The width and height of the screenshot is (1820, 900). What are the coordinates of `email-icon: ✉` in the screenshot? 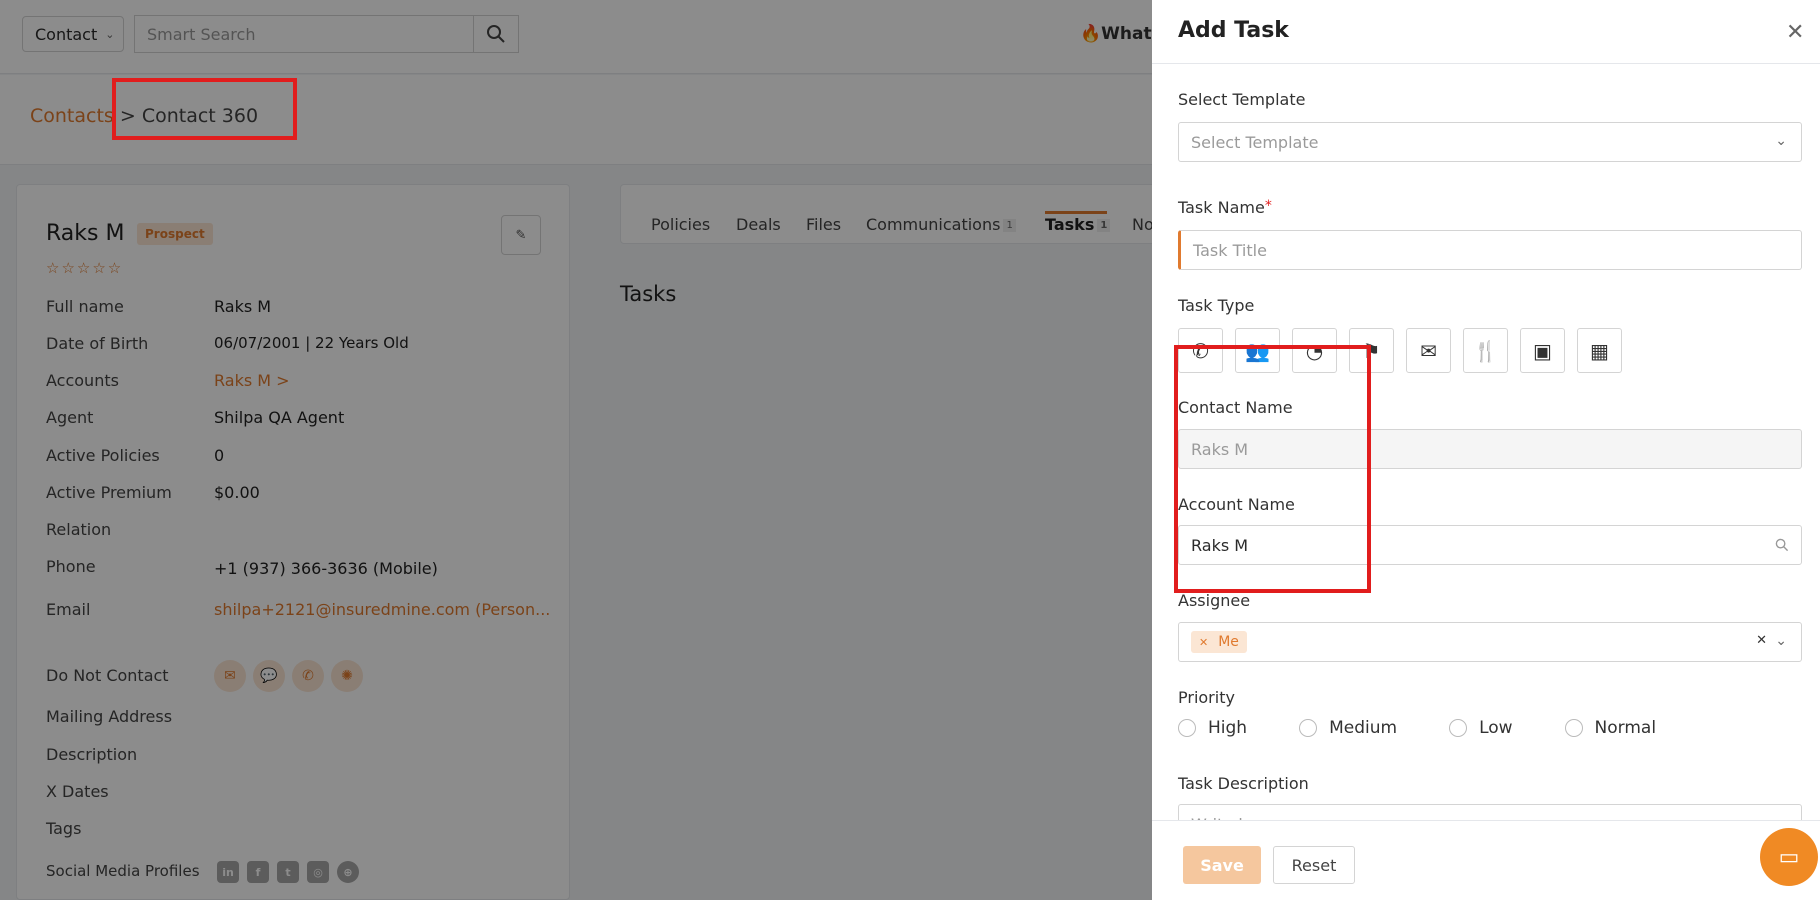 It's located at (1428, 350).